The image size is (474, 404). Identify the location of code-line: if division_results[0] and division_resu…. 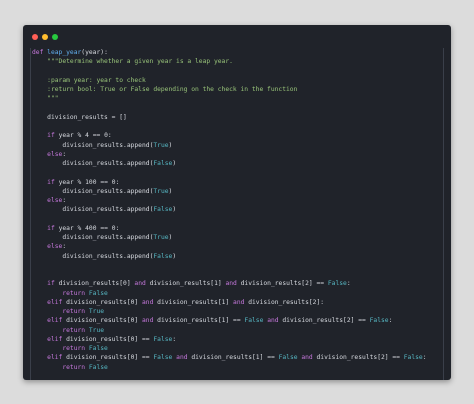
(199, 284).